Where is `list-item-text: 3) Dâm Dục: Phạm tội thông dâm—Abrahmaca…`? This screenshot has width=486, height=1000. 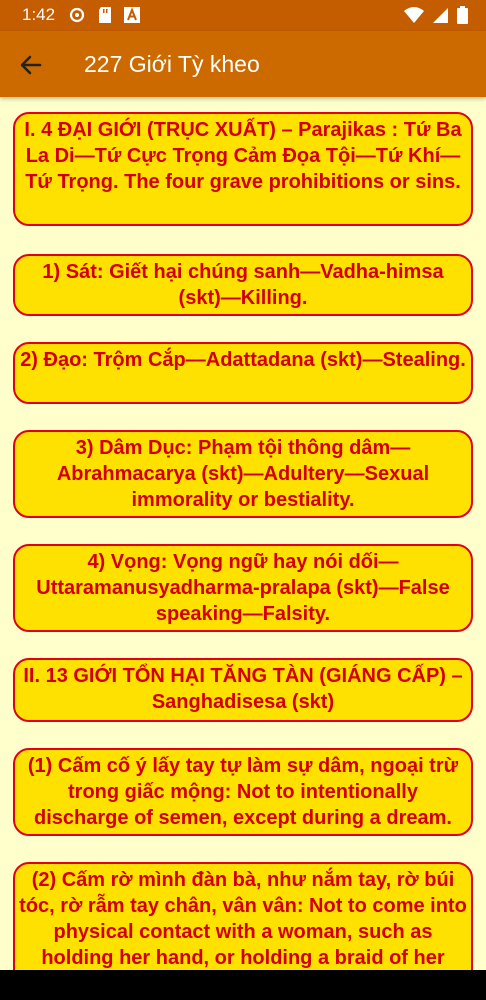
list-item-text: 3) Dâm Dục: Phạm tội thông dâm—Abrahmaca… is located at coordinates (243, 474).